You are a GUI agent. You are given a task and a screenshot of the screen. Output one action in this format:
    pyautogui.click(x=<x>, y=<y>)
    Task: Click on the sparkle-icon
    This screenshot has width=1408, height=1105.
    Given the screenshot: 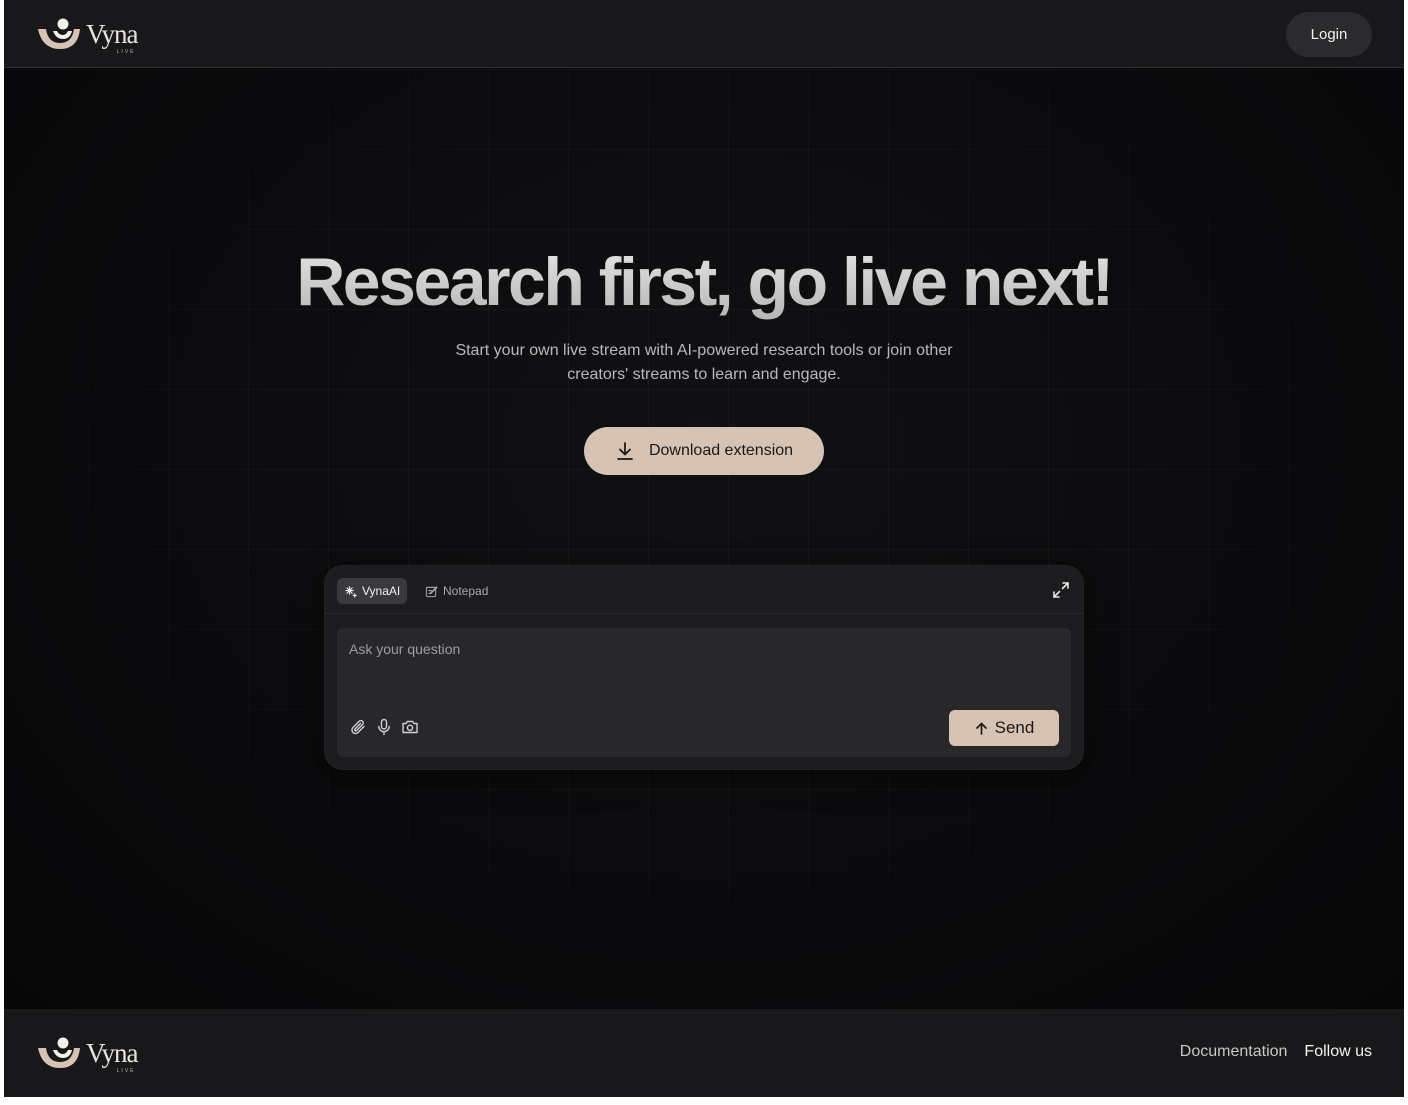 What is the action you would take?
    pyautogui.click(x=351, y=591)
    